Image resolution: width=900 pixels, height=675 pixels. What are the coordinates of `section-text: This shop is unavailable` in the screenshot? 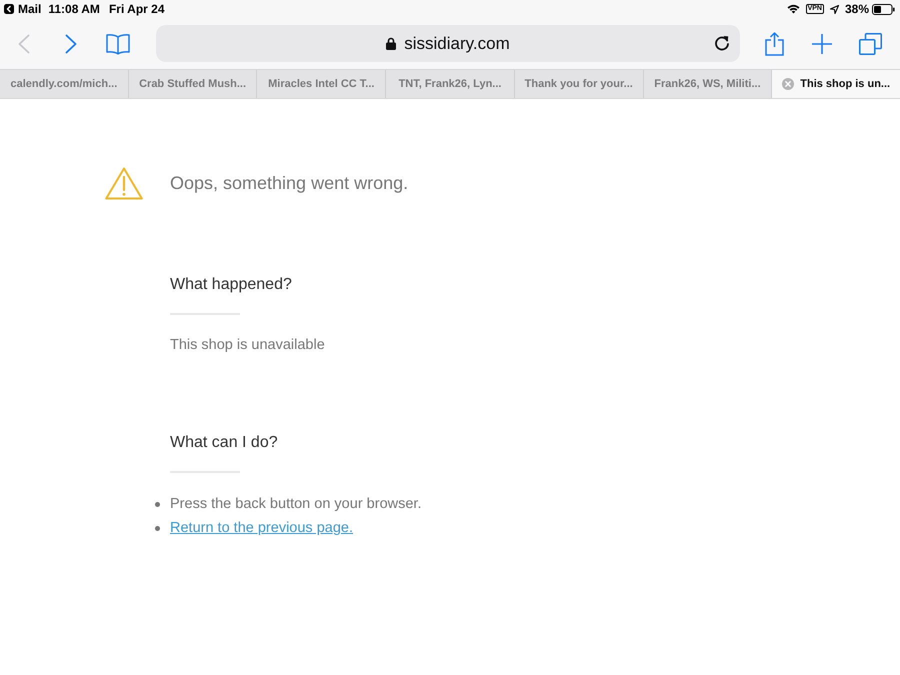 It's located at (247, 345).